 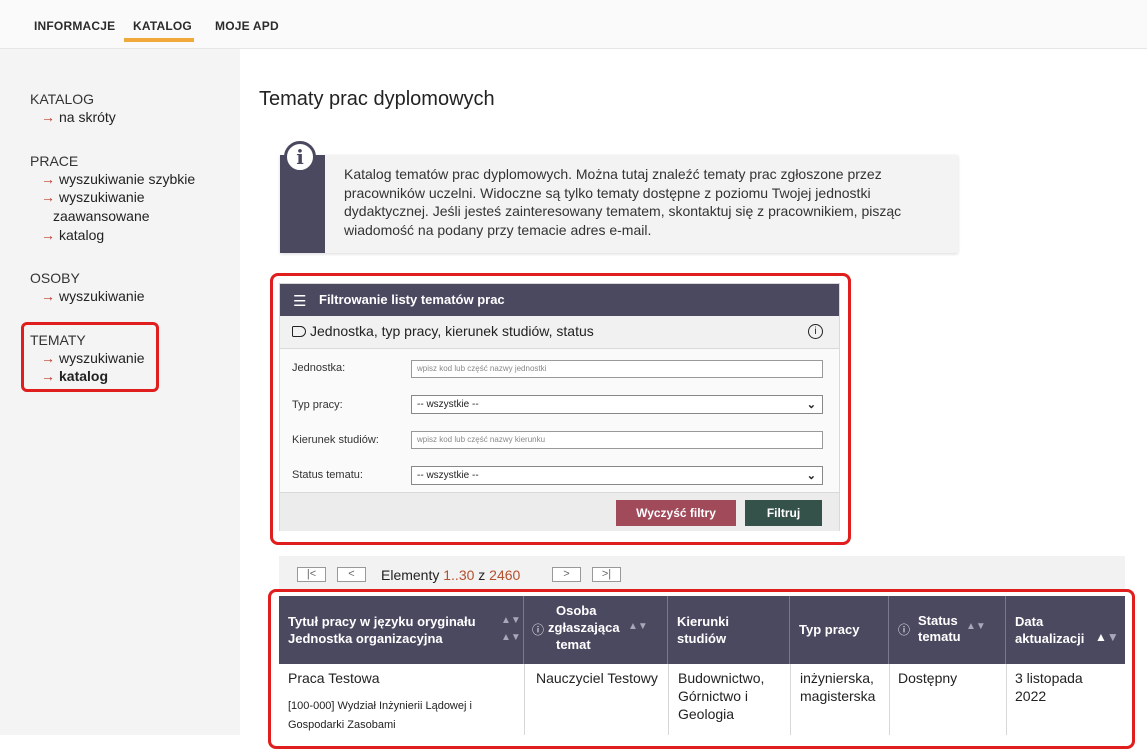 What do you see at coordinates (617, 440) in the screenshot?
I see `kierunek-input: wpisz kod lub część nazwy kierunku` at bounding box center [617, 440].